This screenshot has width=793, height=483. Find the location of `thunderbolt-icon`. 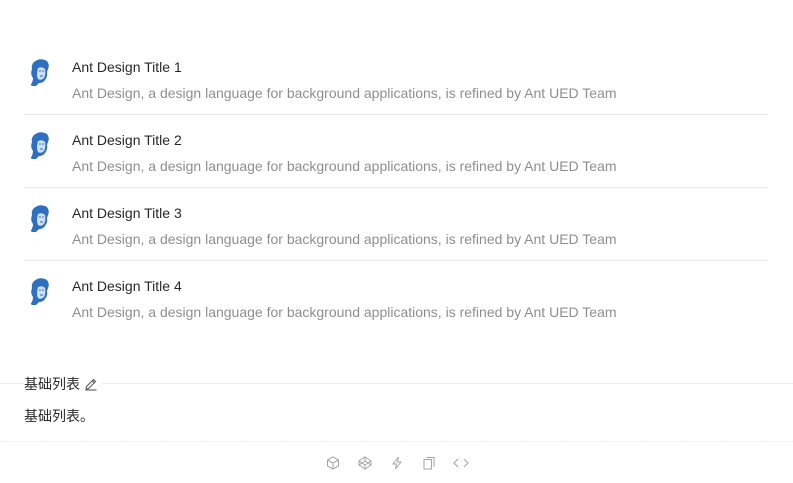

thunderbolt-icon is located at coordinates (397, 463).